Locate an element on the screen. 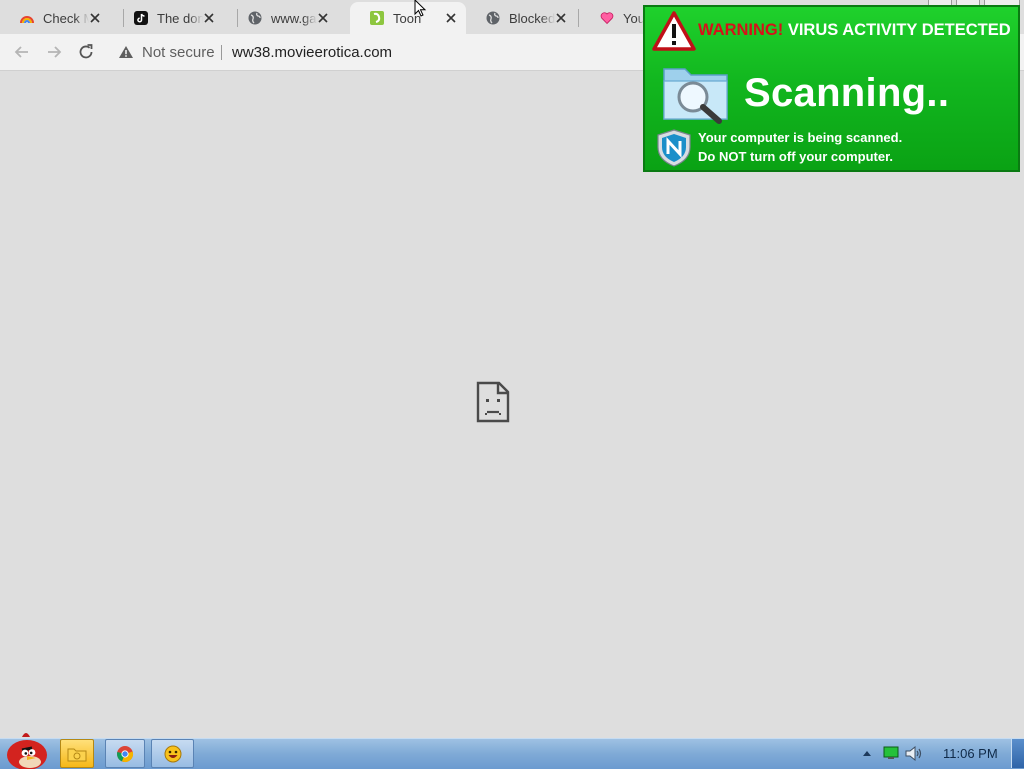 This screenshot has width=1024, height=769. tab-check: Check M is located at coordinates (55, 18).